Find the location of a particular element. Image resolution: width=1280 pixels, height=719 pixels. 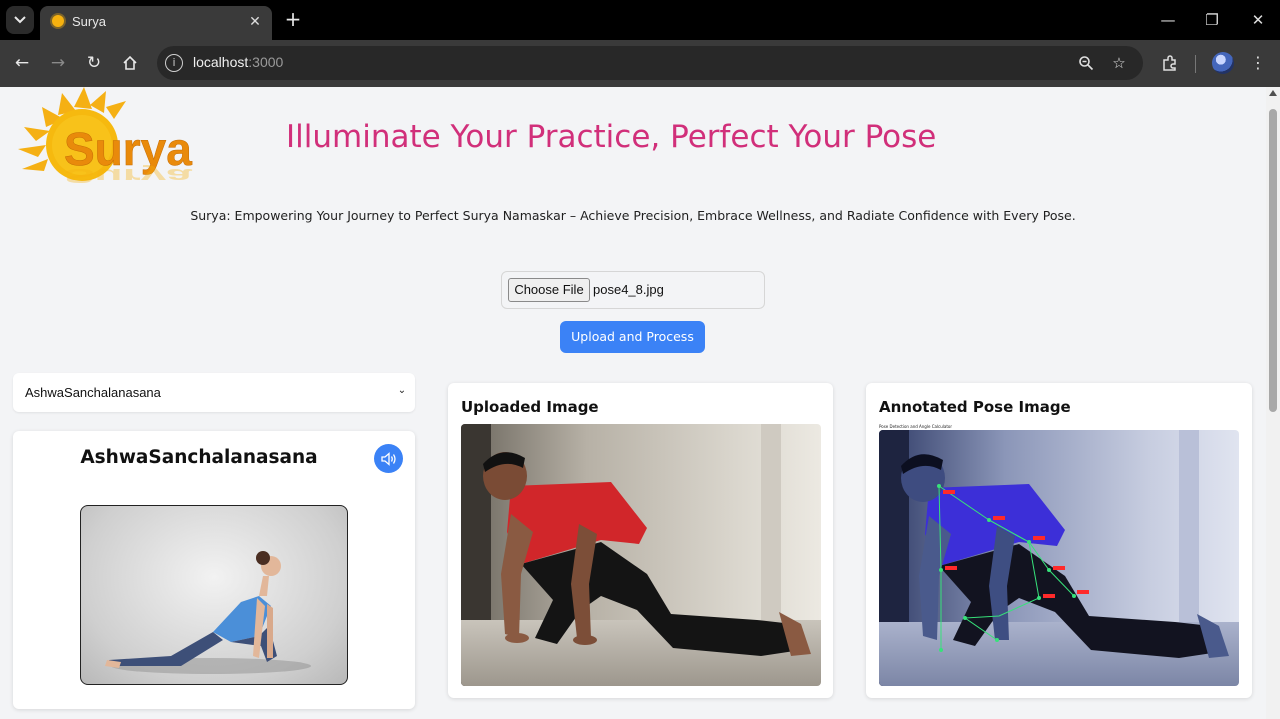

page-scrollbar is located at coordinates (1273, 403).